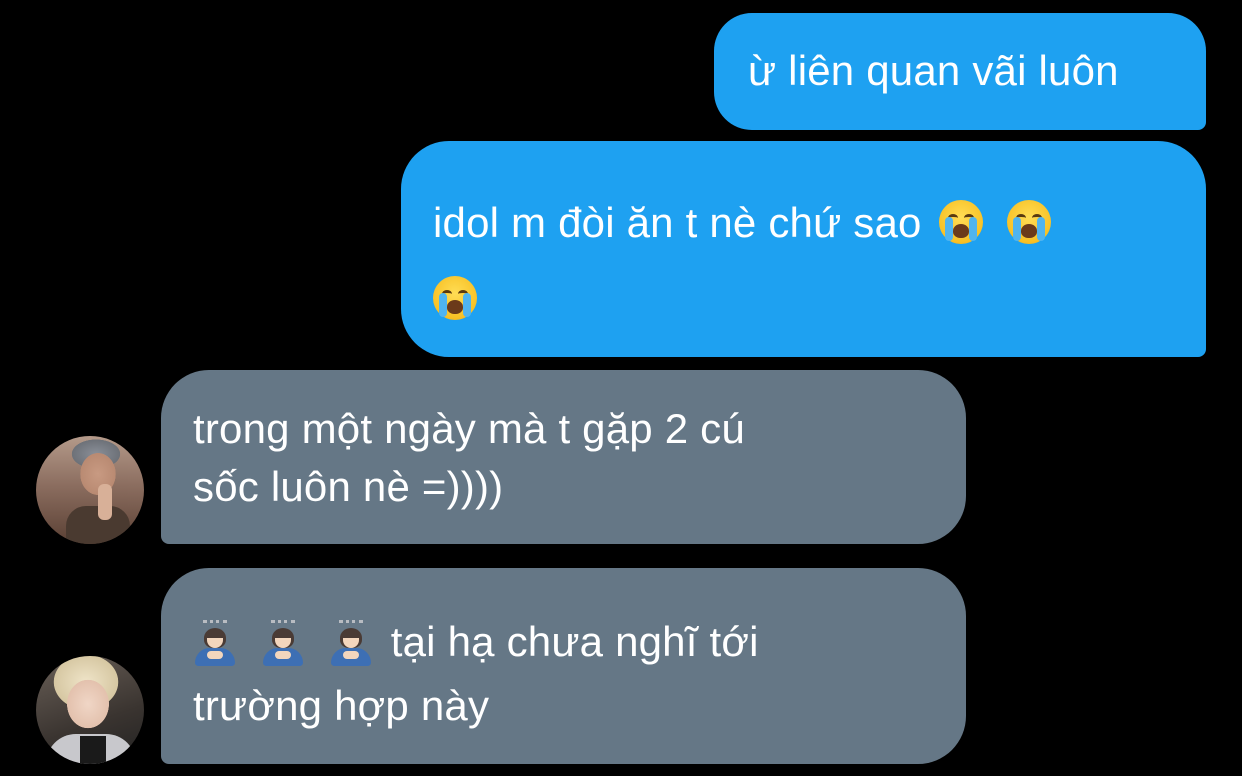 This screenshot has height=776, width=1242. What do you see at coordinates (348, 486) in the screenshot?
I see `message-text-line: sốc luôn nè =))))` at bounding box center [348, 486].